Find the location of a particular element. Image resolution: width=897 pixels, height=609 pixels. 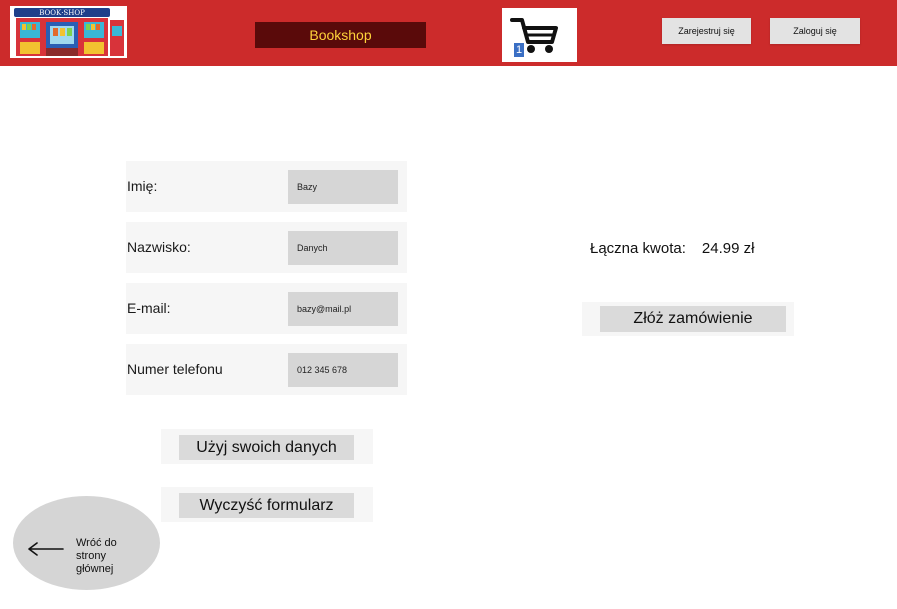

clear-form-button: Wyczyść formularz is located at coordinates (266, 505).